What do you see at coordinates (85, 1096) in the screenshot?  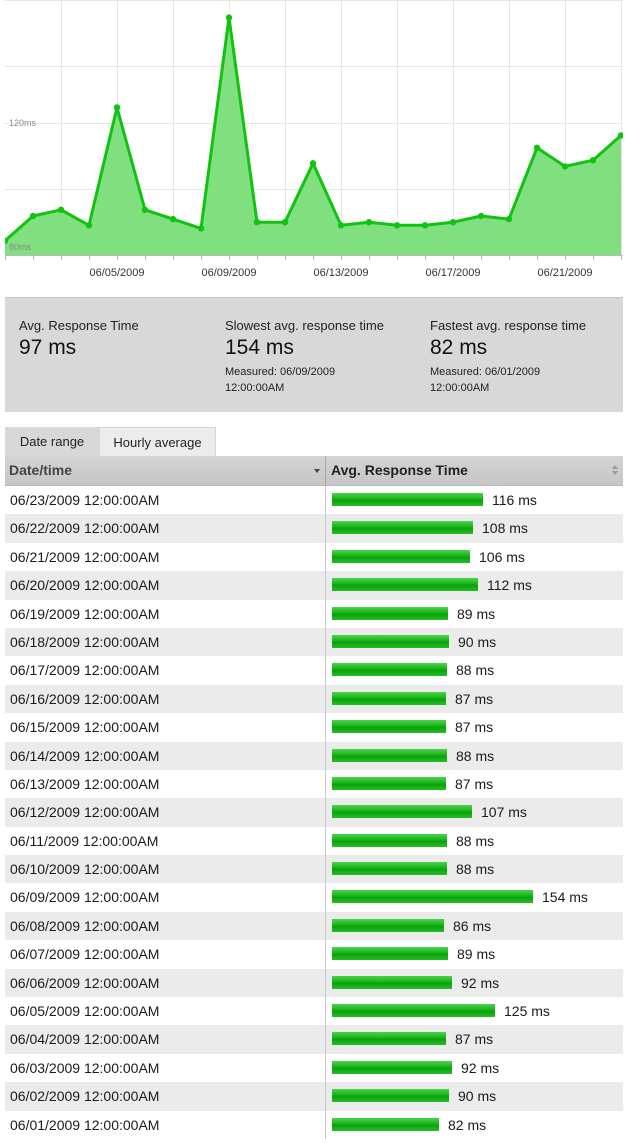 I see `row-date: 06/02/2009 12:00:00AM` at bounding box center [85, 1096].